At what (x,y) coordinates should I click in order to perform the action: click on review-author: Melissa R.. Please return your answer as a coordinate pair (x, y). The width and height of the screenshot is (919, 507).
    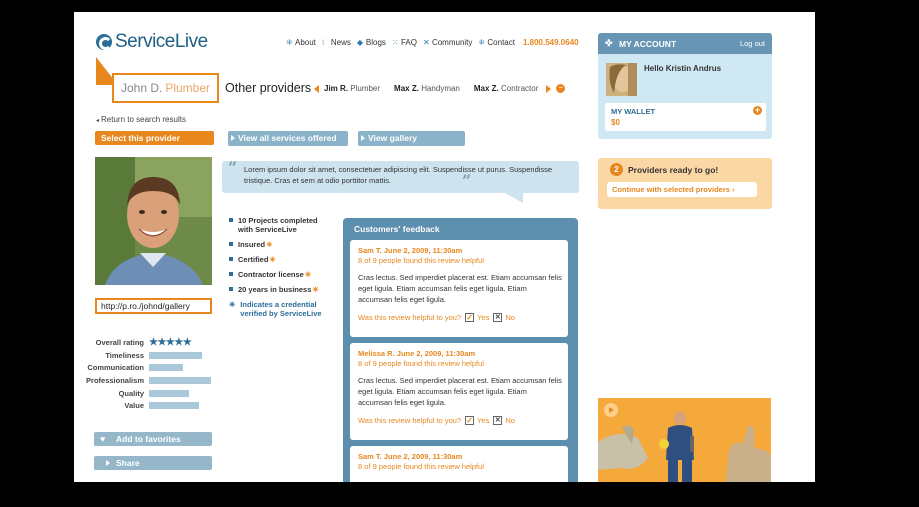
    Looking at the image, I should click on (376, 353).